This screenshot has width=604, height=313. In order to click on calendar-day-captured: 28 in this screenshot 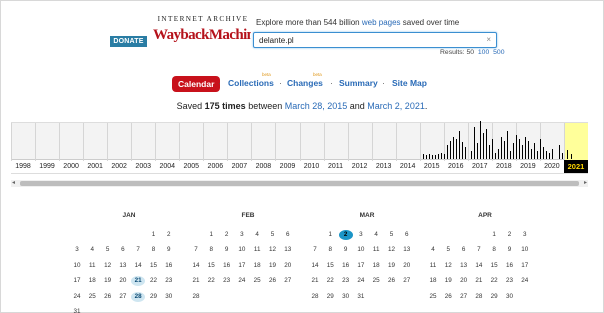, I will do `click(138, 296)`.